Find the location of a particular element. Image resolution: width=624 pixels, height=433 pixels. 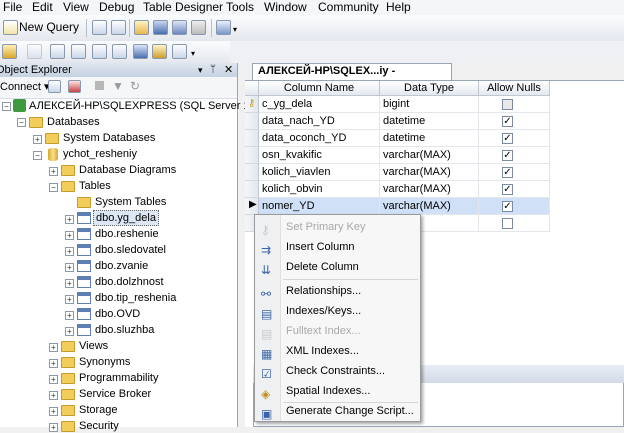

menu-window: Window is located at coordinates (285, 7).